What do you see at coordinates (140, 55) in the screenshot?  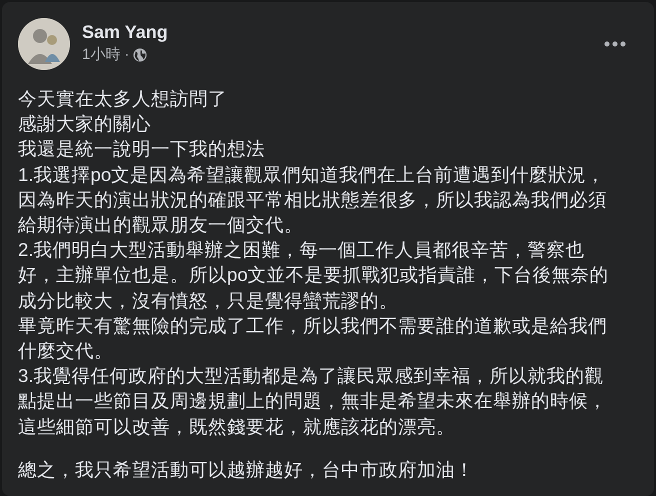 I see `globe-icon` at bounding box center [140, 55].